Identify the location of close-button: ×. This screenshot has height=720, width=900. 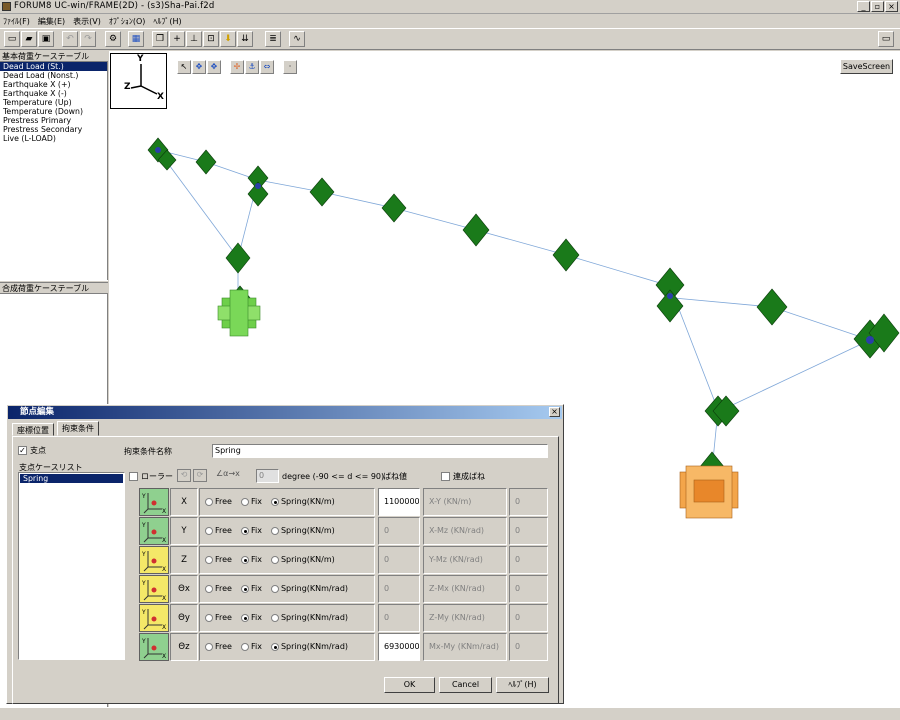
(891, 6).